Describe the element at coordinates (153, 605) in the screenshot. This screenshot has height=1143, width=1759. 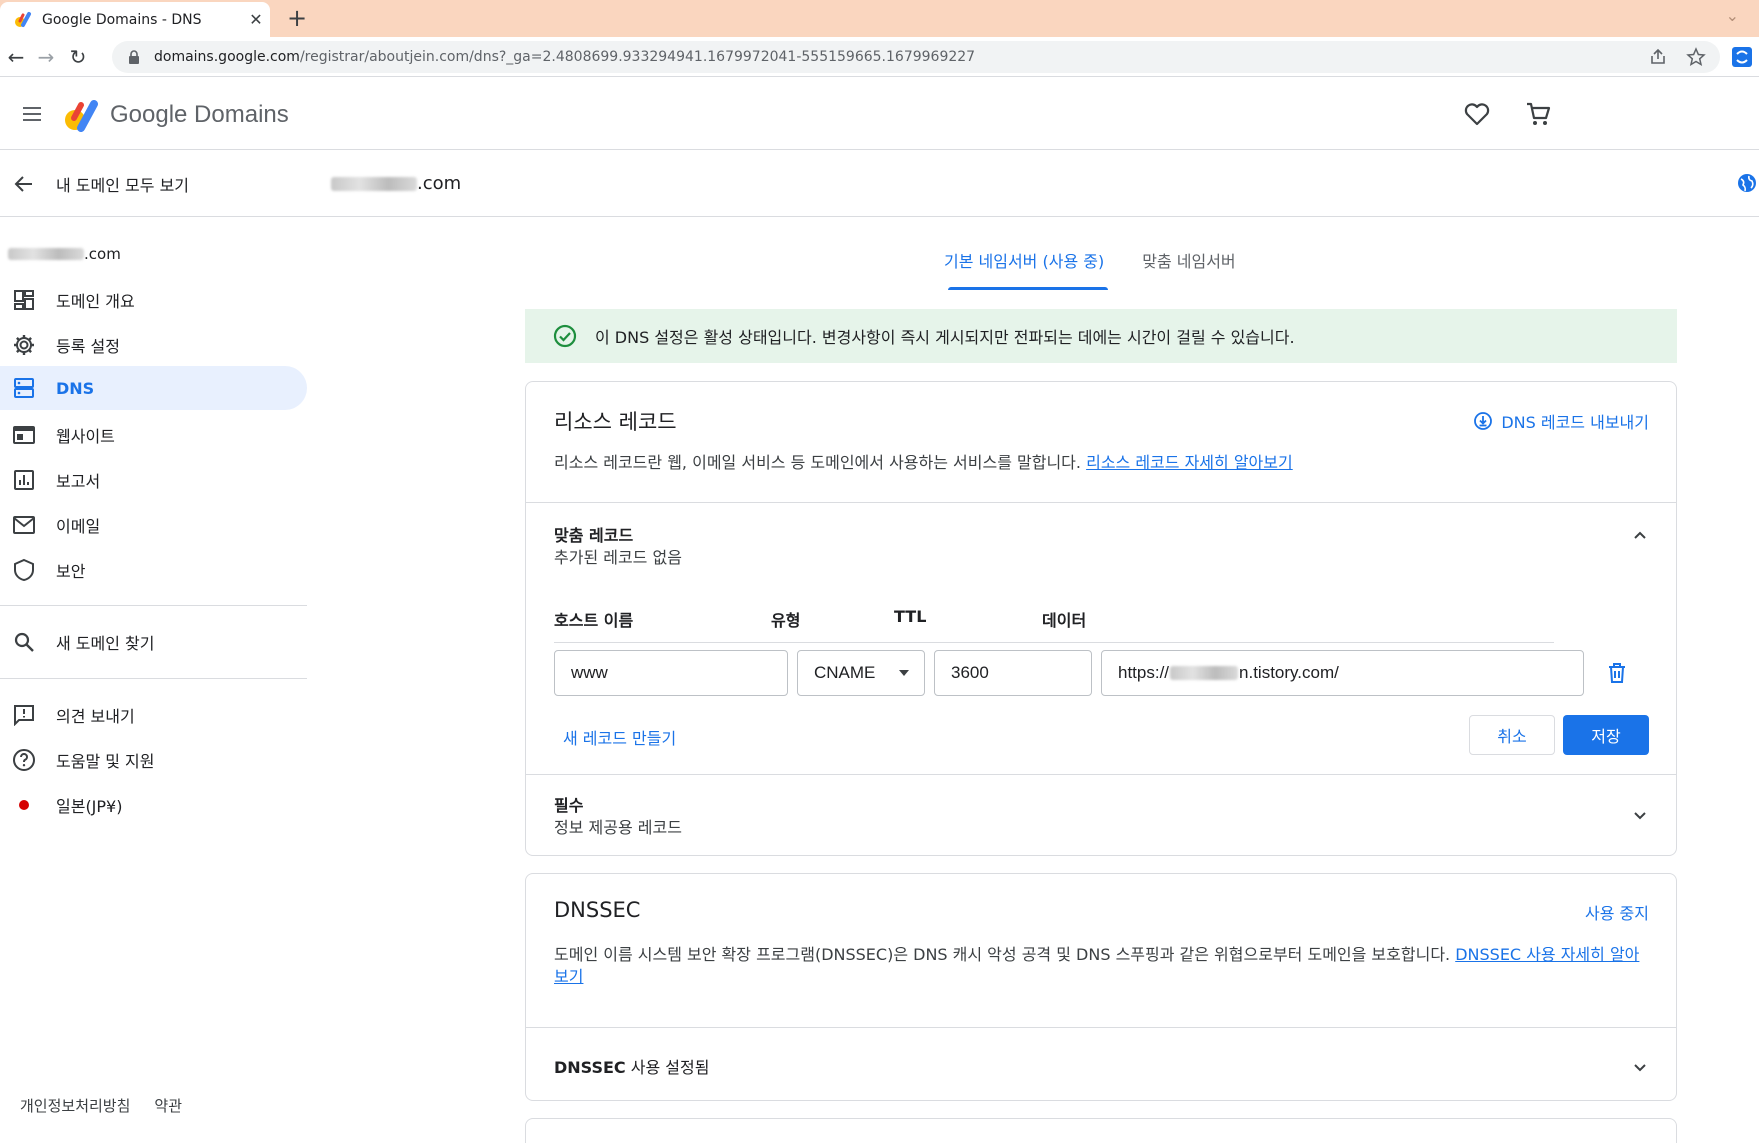
I see `sidebar-divider` at that location.